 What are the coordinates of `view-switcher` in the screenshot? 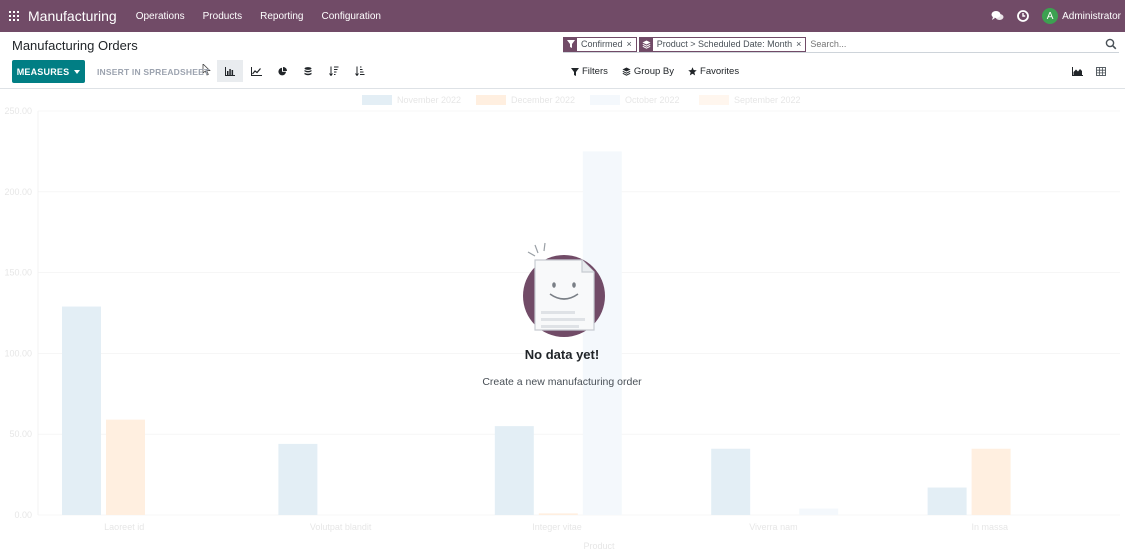 It's located at (1089, 71).